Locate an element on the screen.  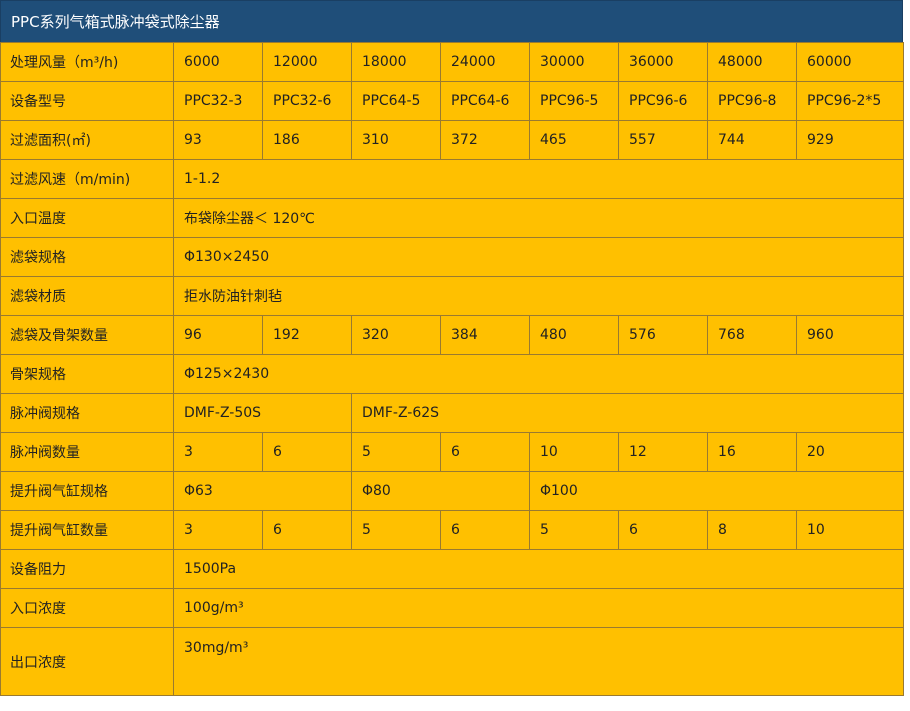
row-label: 出口浓度 is located at coordinates (87, 661).